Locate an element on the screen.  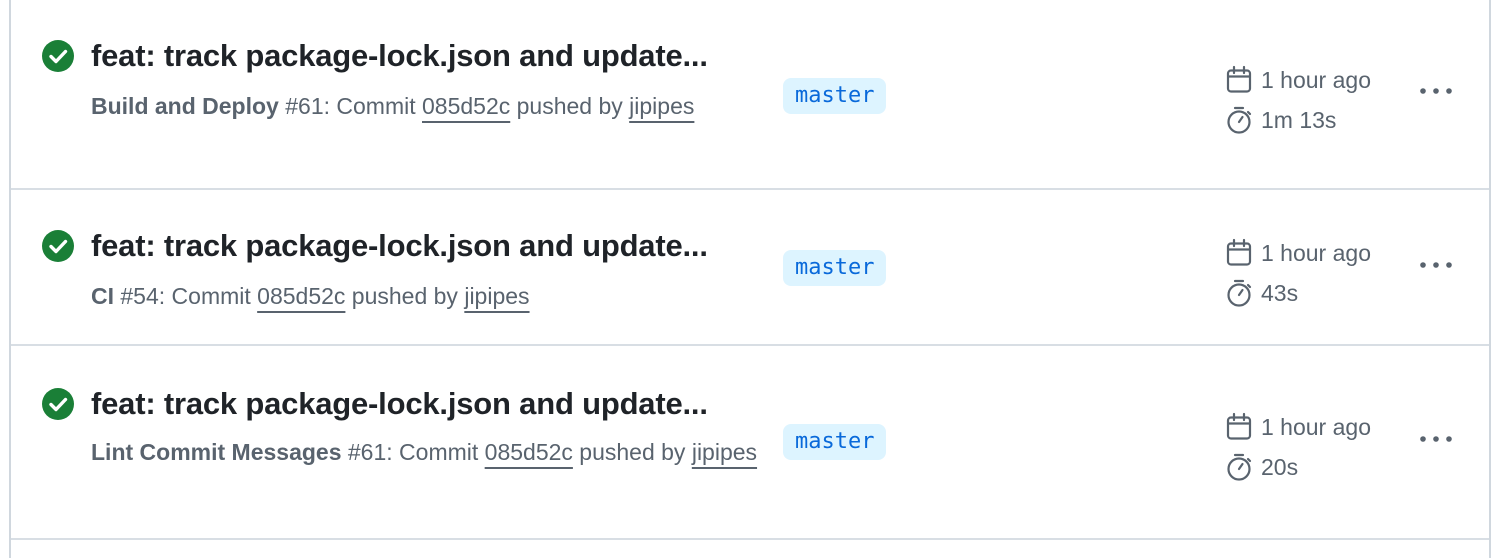
run-number: #54 is located at coordinates (139, 296).